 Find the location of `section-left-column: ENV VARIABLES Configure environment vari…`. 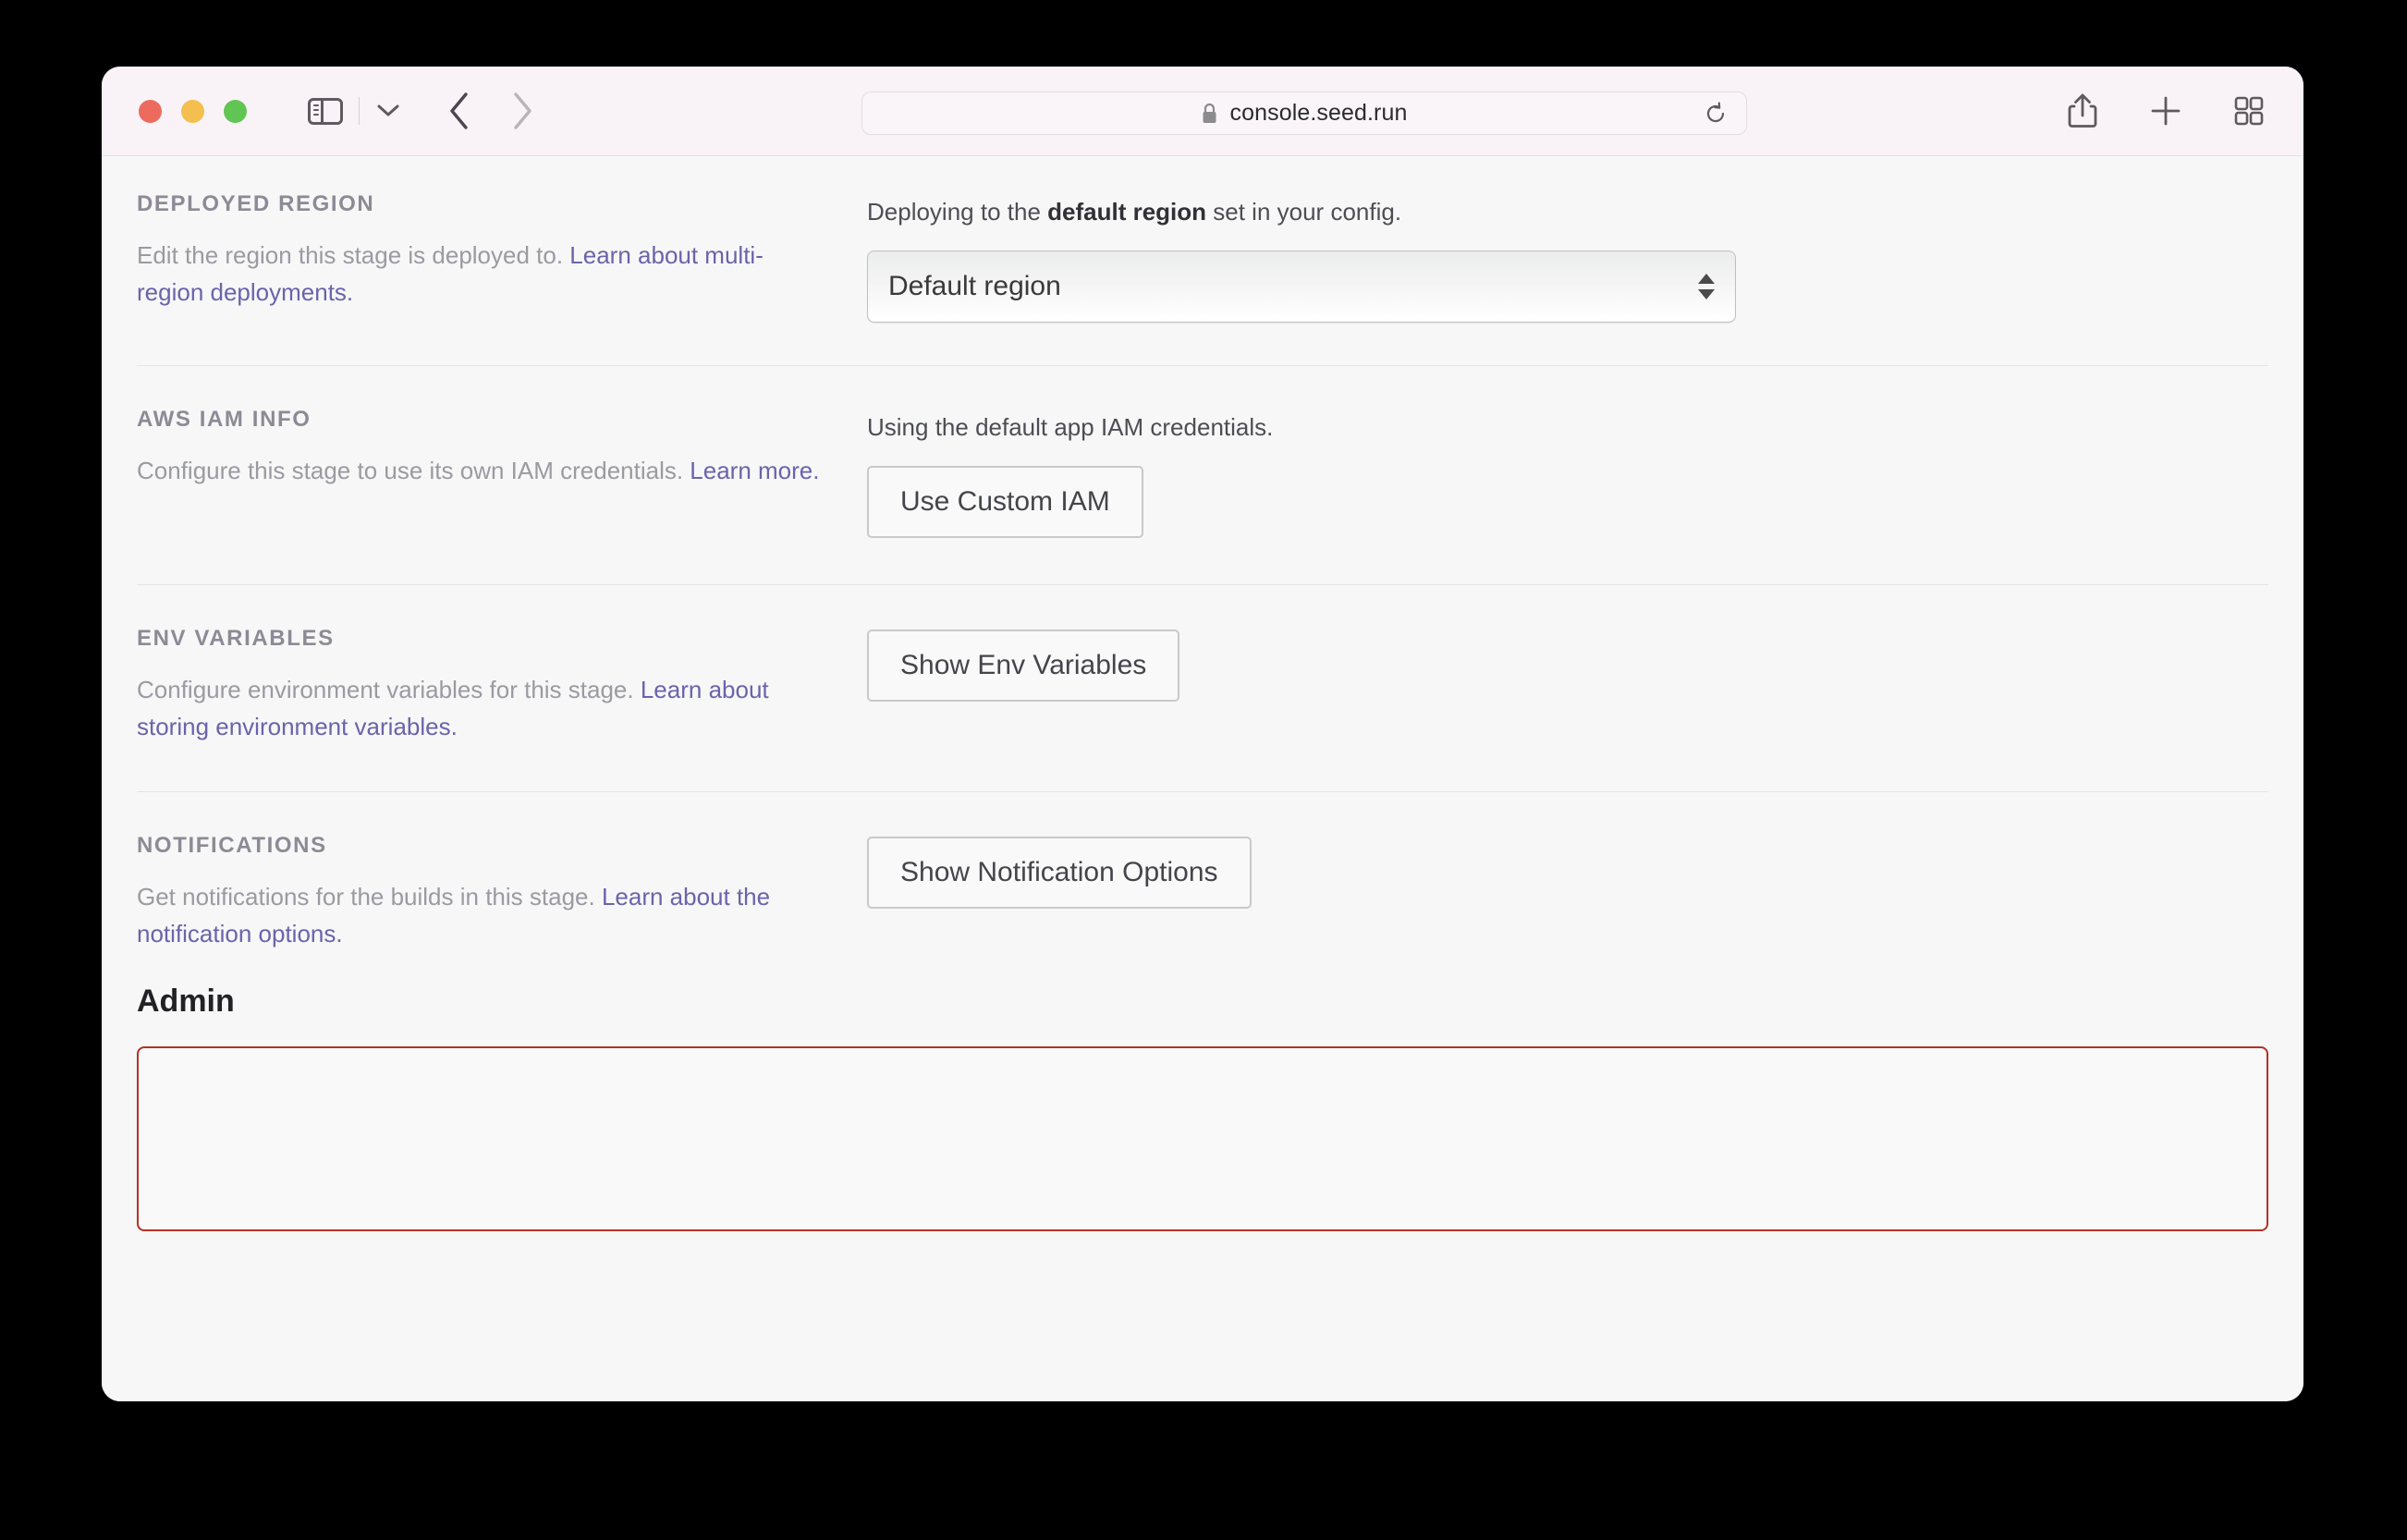

section-left-column: ENV VARIABLES Configure environment vari… is located at coordinates (502, 686).